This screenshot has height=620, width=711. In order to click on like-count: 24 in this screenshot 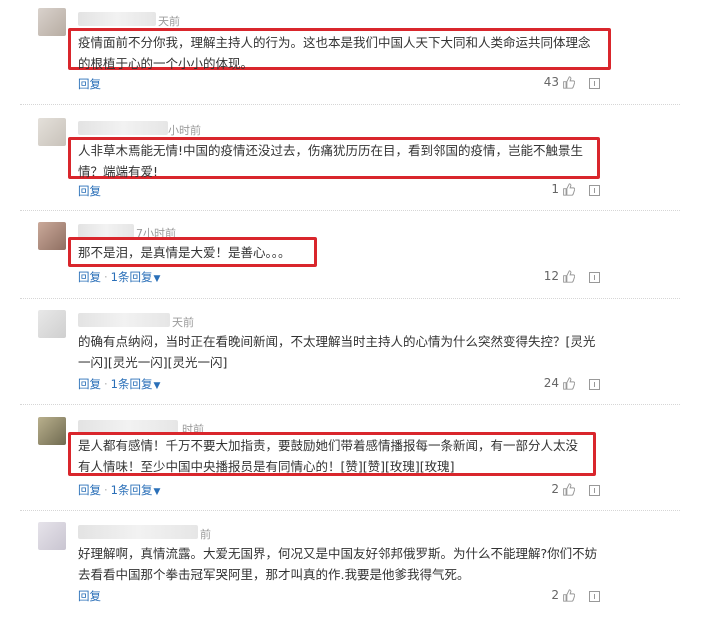, I will do `click(551, 383)`.